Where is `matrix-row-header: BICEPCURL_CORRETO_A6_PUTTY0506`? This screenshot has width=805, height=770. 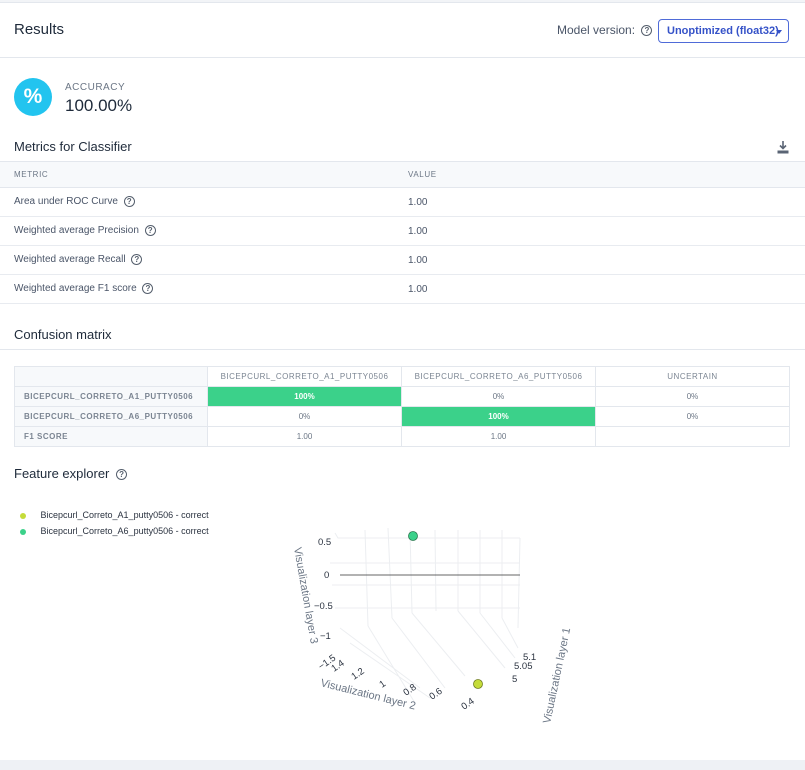
matrix-row-header: BICEPCURL_CORRETO_A6_PUTTY0506 is located at coordinates (111, 416).